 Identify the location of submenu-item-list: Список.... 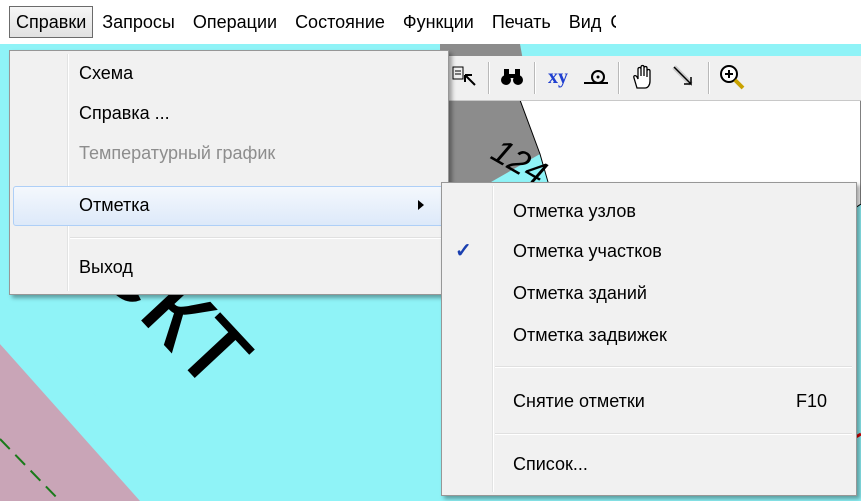
(649, 465).